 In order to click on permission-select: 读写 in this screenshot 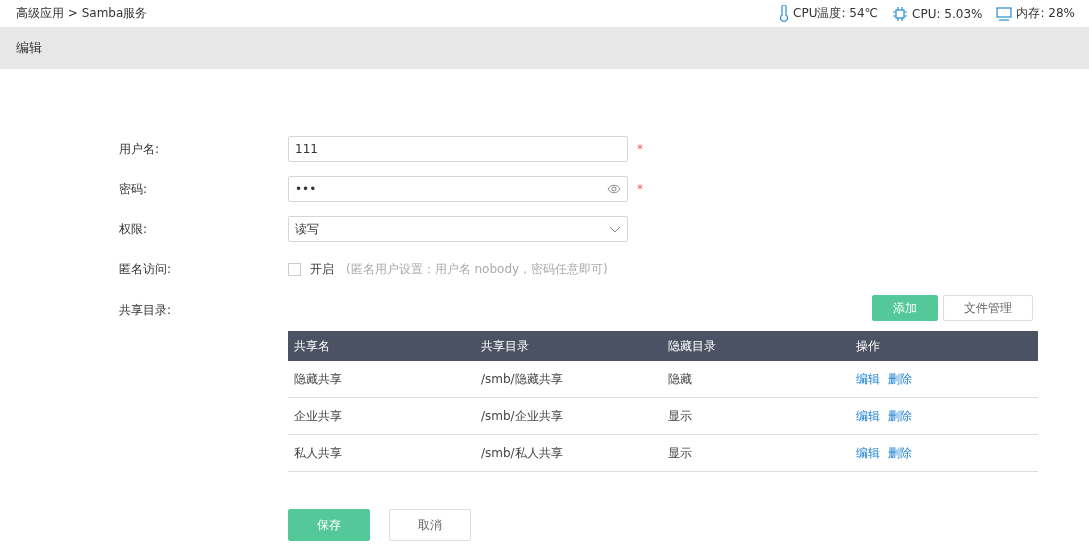, I will do `click(458, 229)`.